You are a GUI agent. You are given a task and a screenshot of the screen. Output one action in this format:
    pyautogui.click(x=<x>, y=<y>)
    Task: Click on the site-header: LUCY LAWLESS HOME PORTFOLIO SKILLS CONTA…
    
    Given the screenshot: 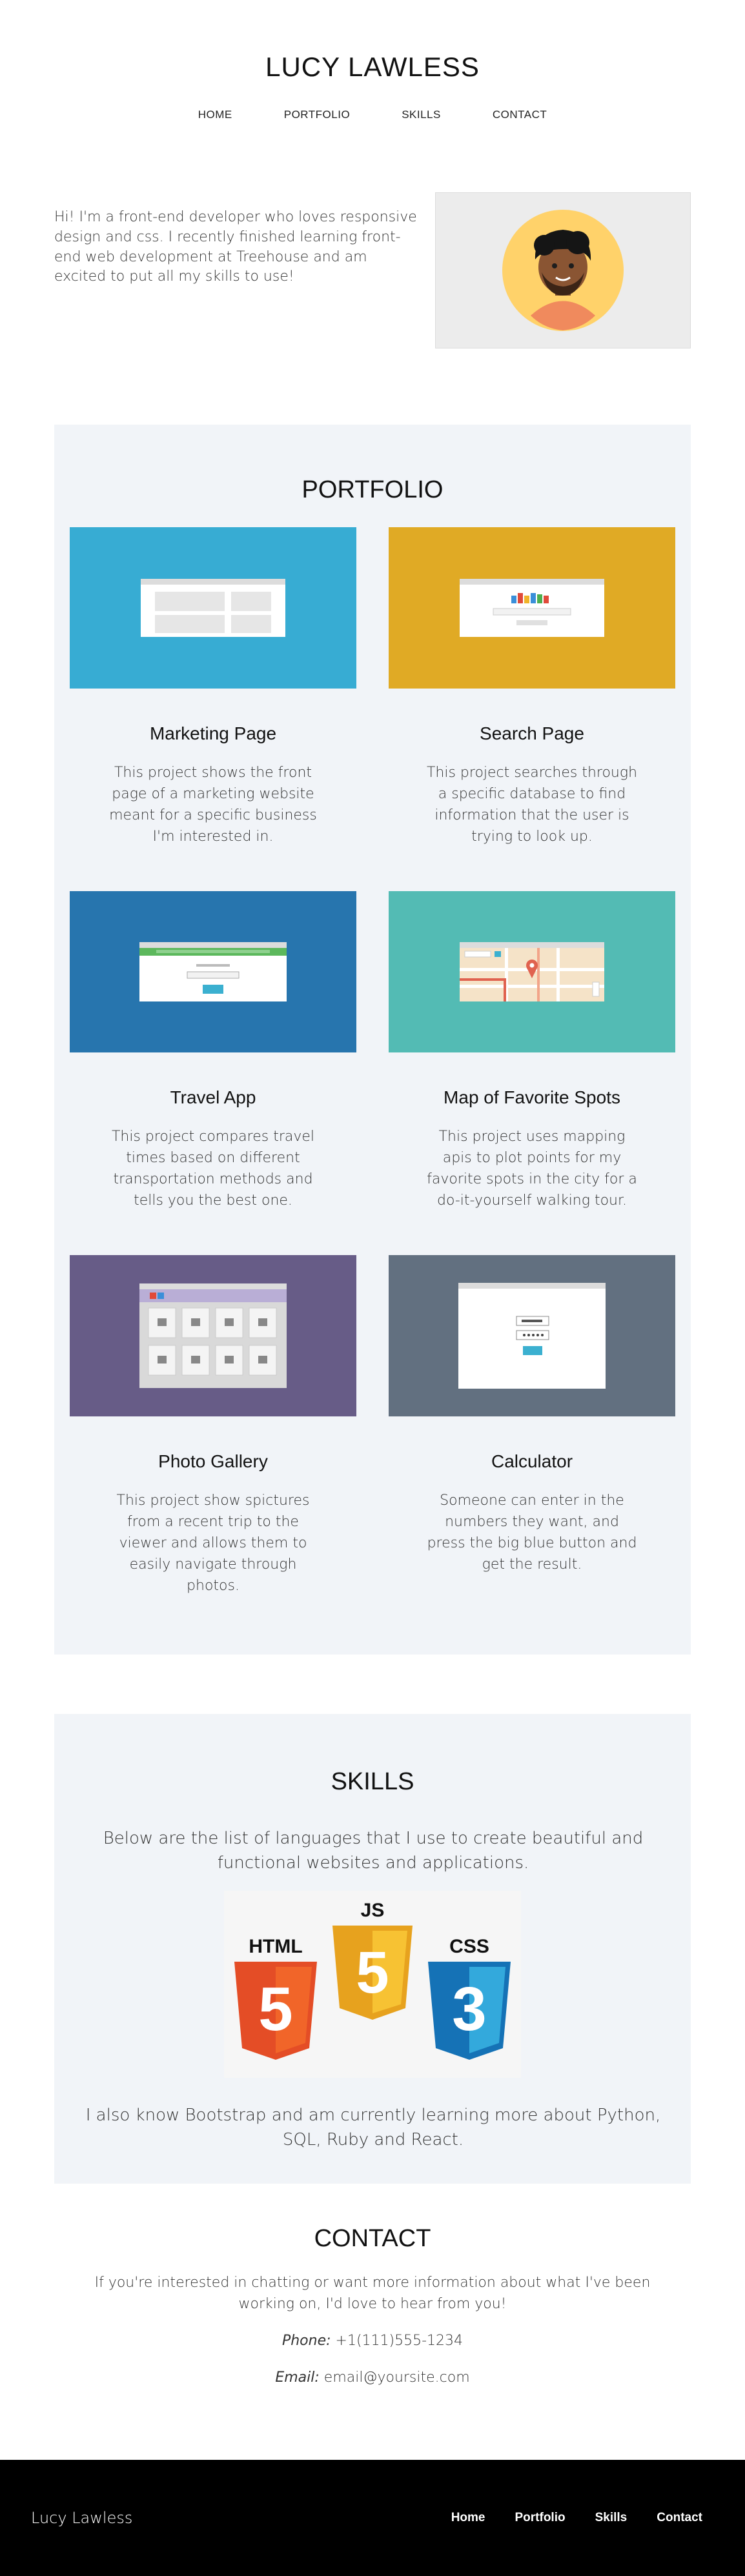 What is the action you would take?
    pyautogui.click(x=372, y=60)
    